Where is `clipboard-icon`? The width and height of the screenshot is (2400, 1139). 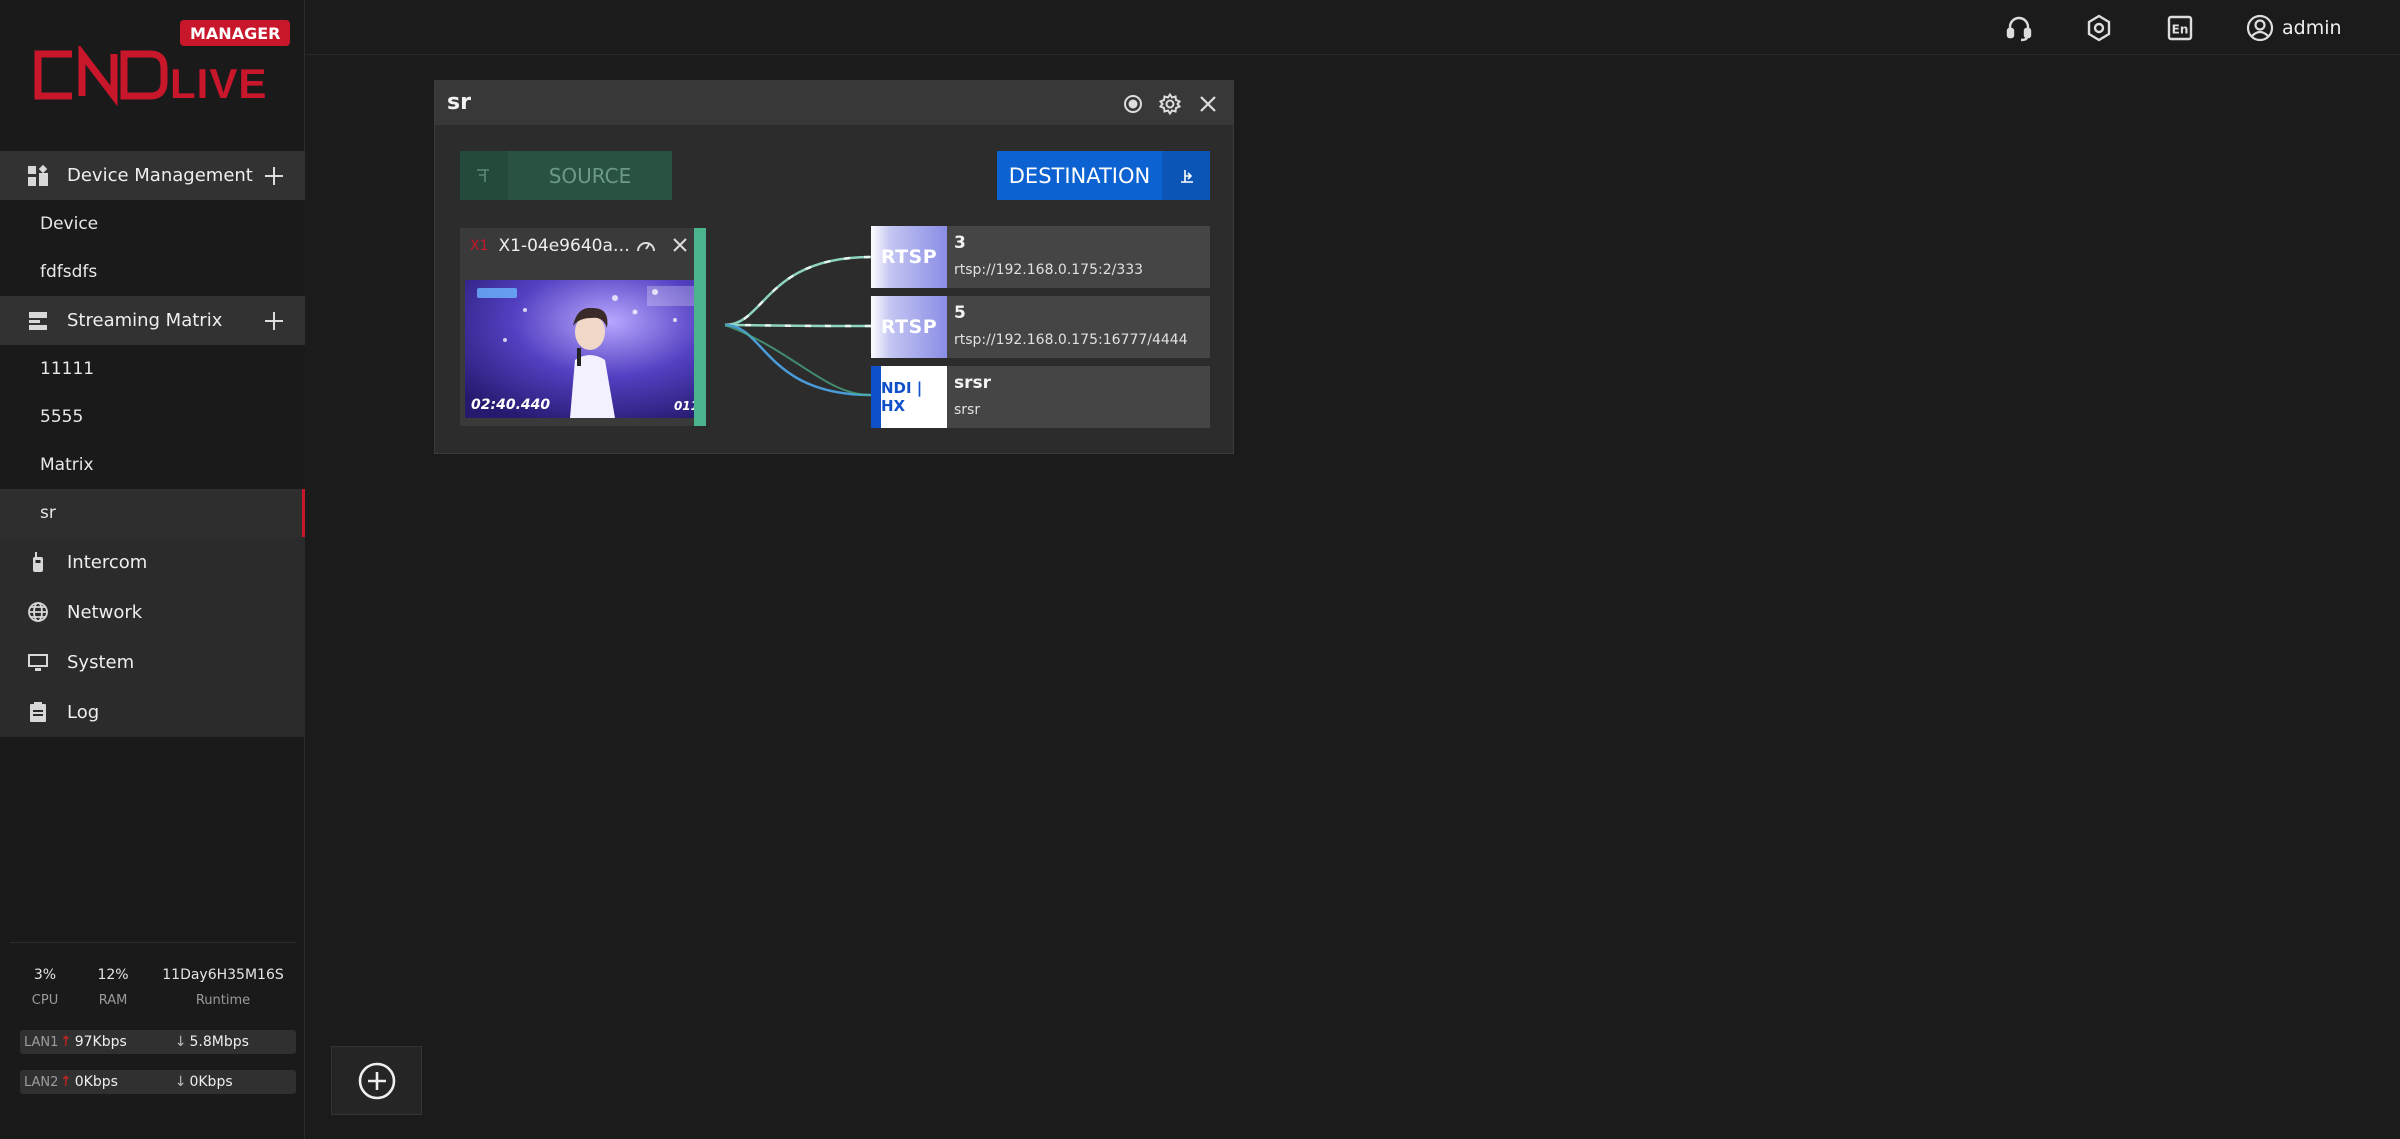 clipboard-icon is located at coordinates (38, 712).